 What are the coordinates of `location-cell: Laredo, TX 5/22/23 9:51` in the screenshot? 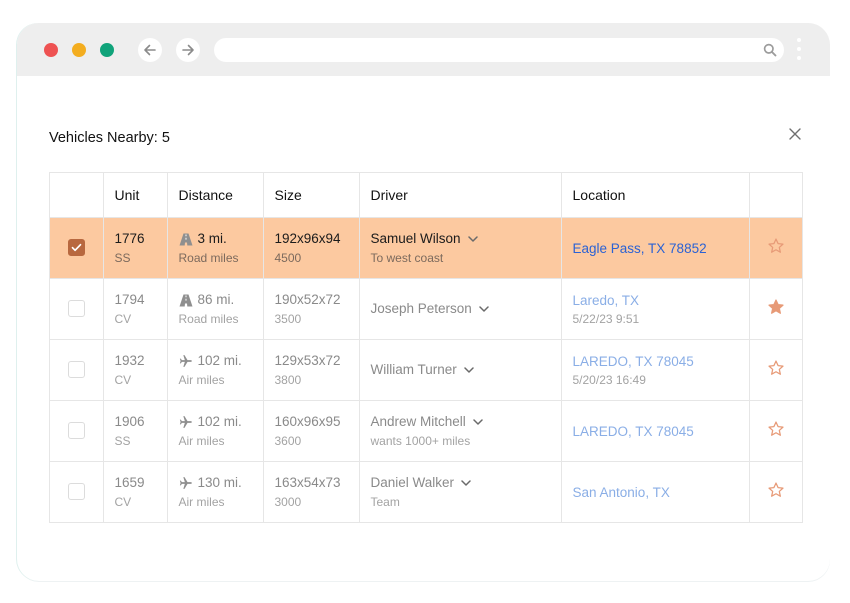 It's located at (655, 309).